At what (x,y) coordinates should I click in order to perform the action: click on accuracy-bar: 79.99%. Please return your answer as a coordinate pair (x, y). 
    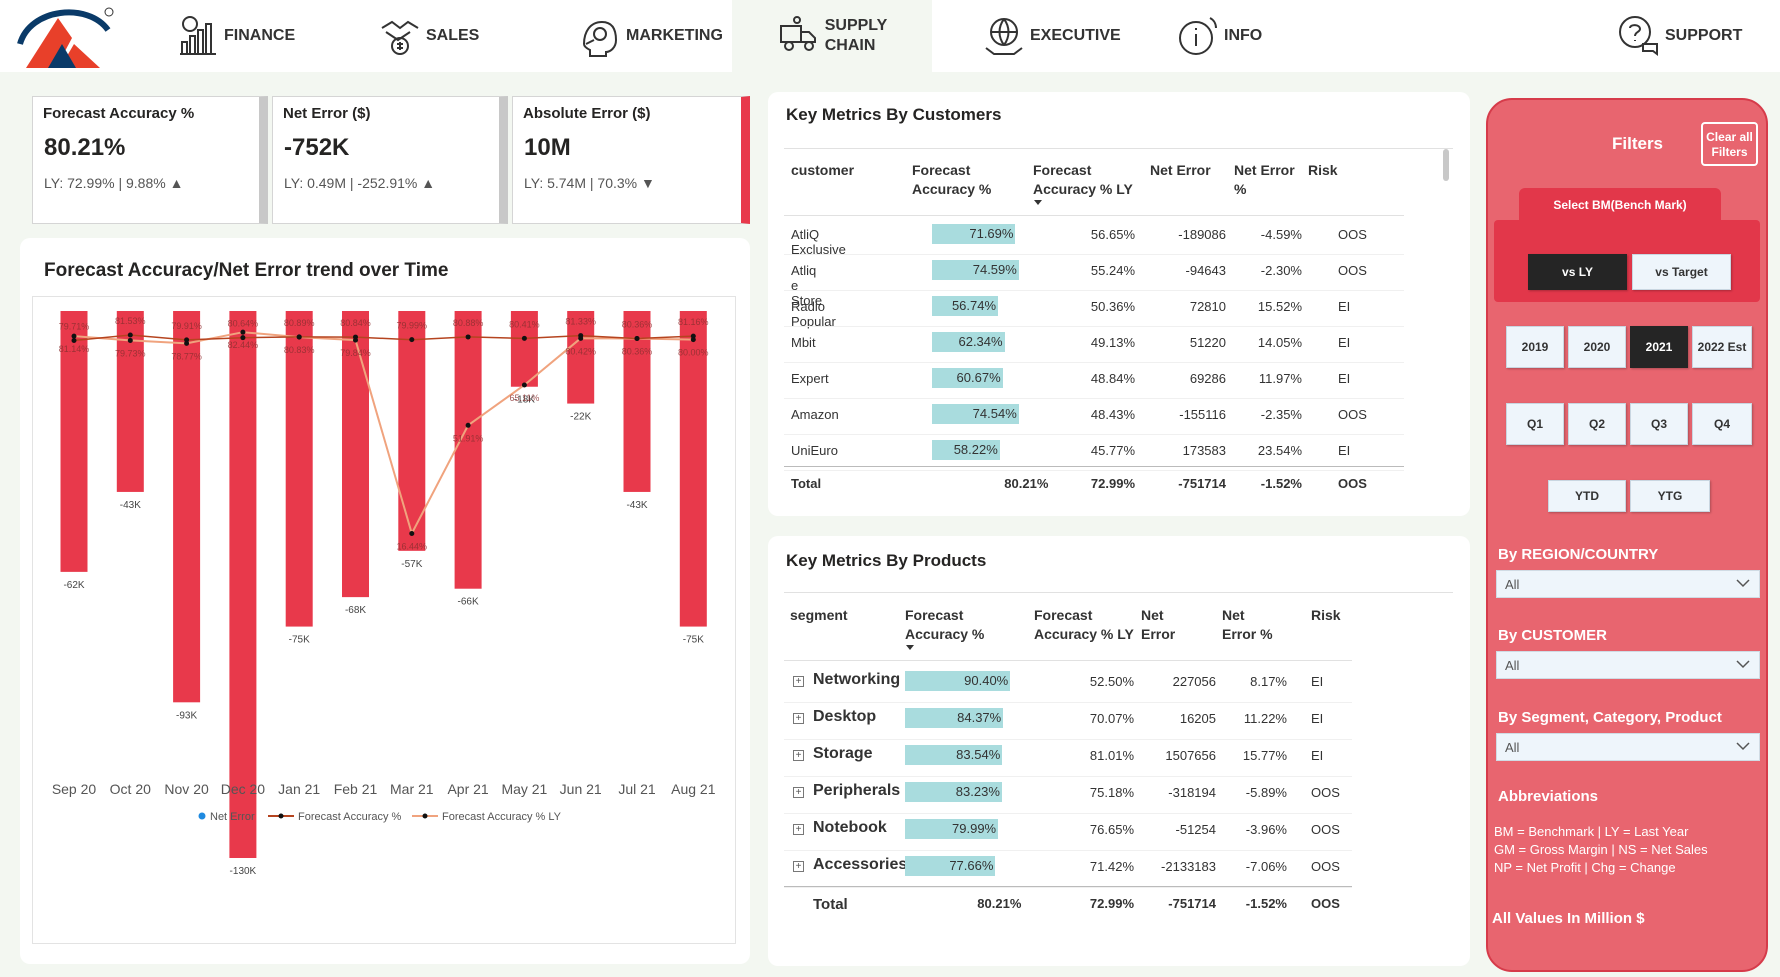
    Looking at the image, I should click on (965, 829).